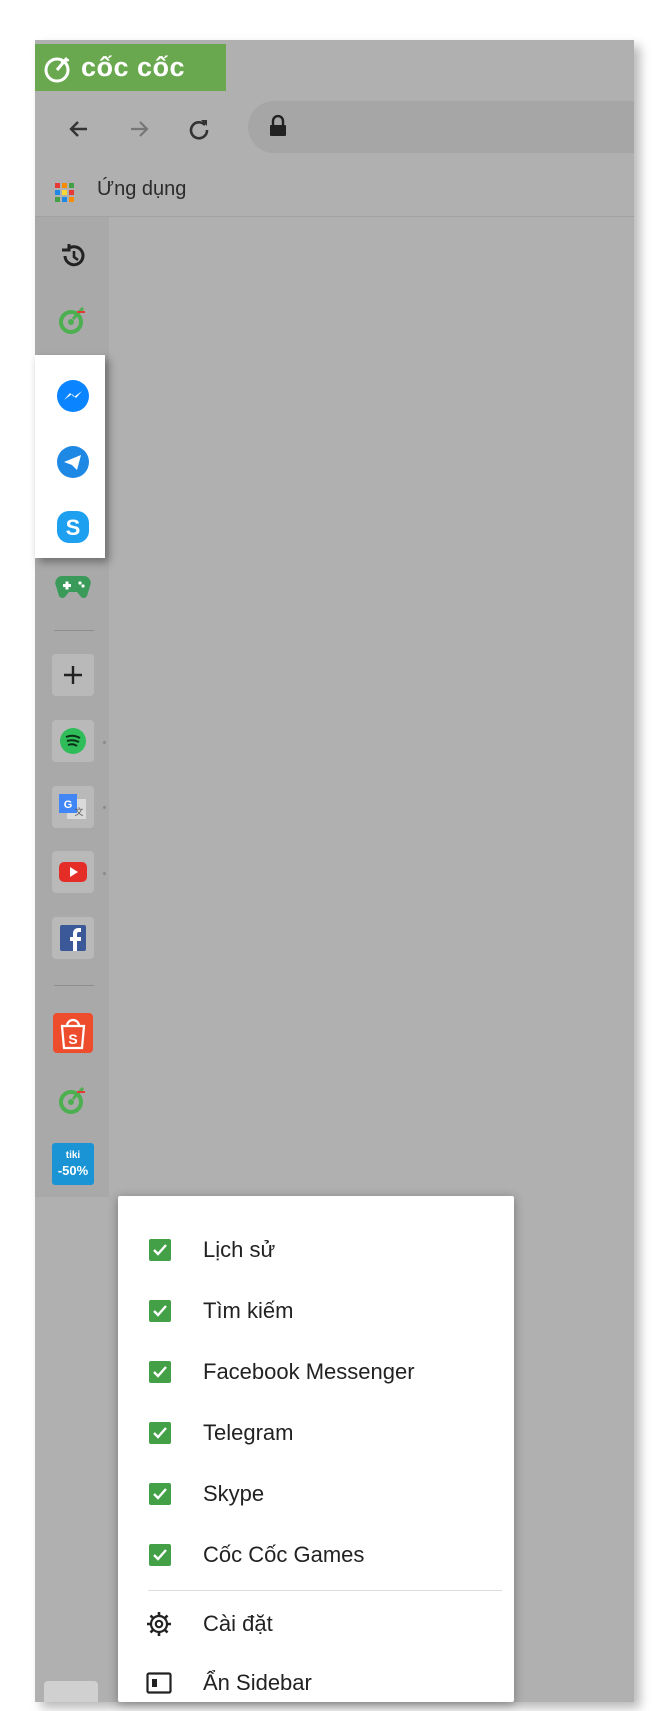 This screenshot has width=671, height=1711. I want to click on translate-indicator, so click(104, 807).